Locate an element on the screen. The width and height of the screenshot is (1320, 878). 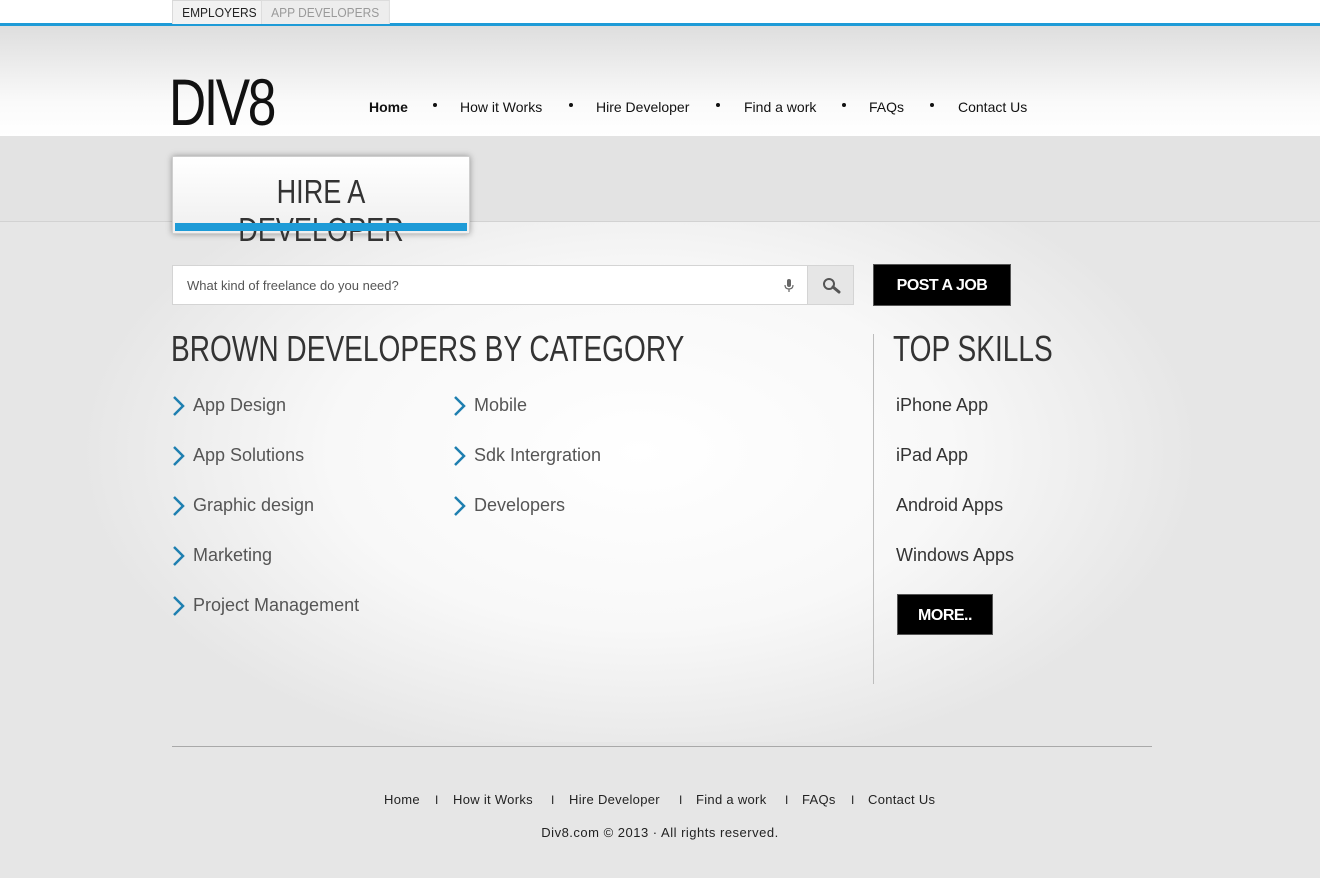
footer-nav-how-it-works: How it Works is located at coordinates (493, 800).